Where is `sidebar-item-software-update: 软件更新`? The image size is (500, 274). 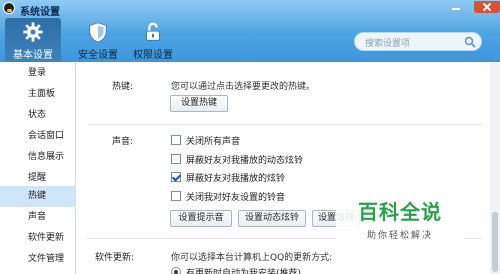 sidebar-item-software-update: 软件更新 is located at coordinates (38, 238).